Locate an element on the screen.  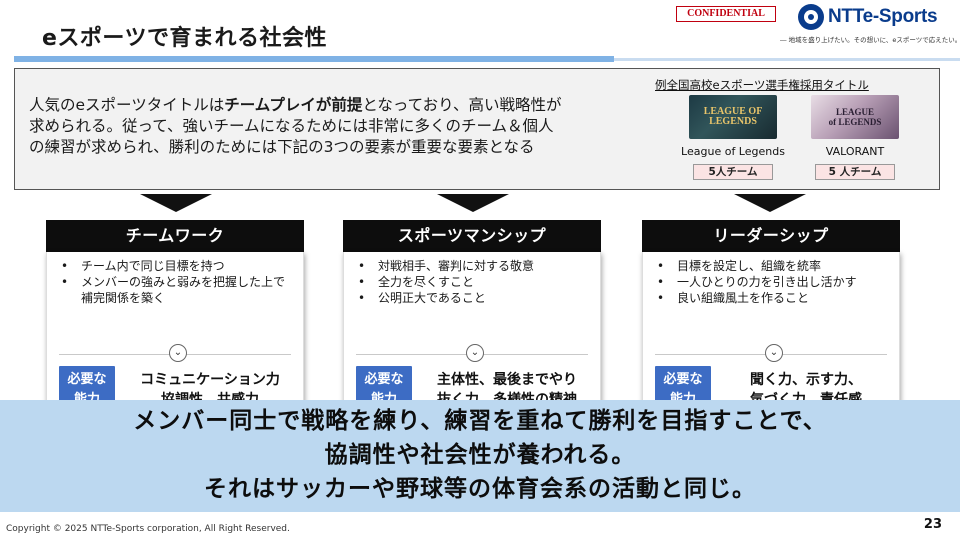
team-size-badge: 5 人チーム is located at coordinates (855, 172).